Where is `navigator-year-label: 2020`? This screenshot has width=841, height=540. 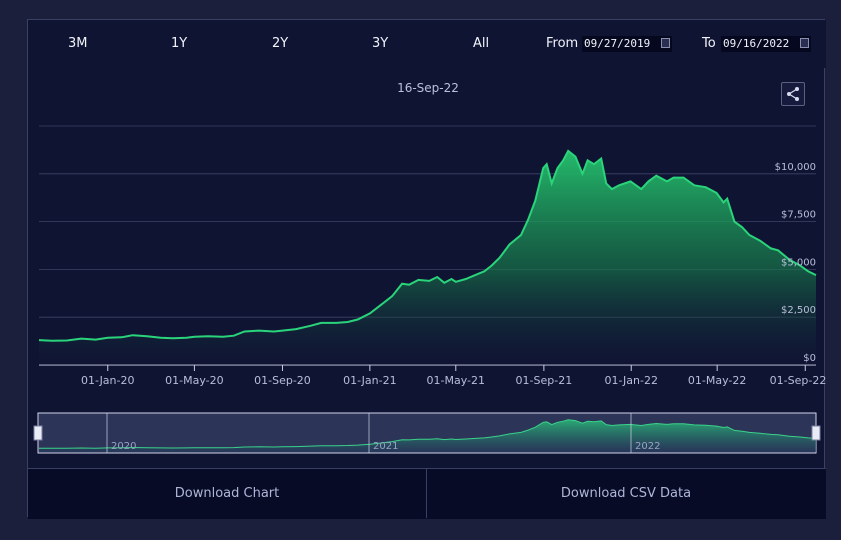
navigator-year-label: 2020 is located at coordinates (123, 446).